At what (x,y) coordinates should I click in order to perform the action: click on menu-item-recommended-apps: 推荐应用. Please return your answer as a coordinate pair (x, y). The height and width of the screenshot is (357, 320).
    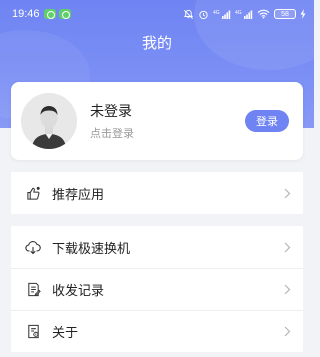
    Looking at the image, I should click on (157, 193).